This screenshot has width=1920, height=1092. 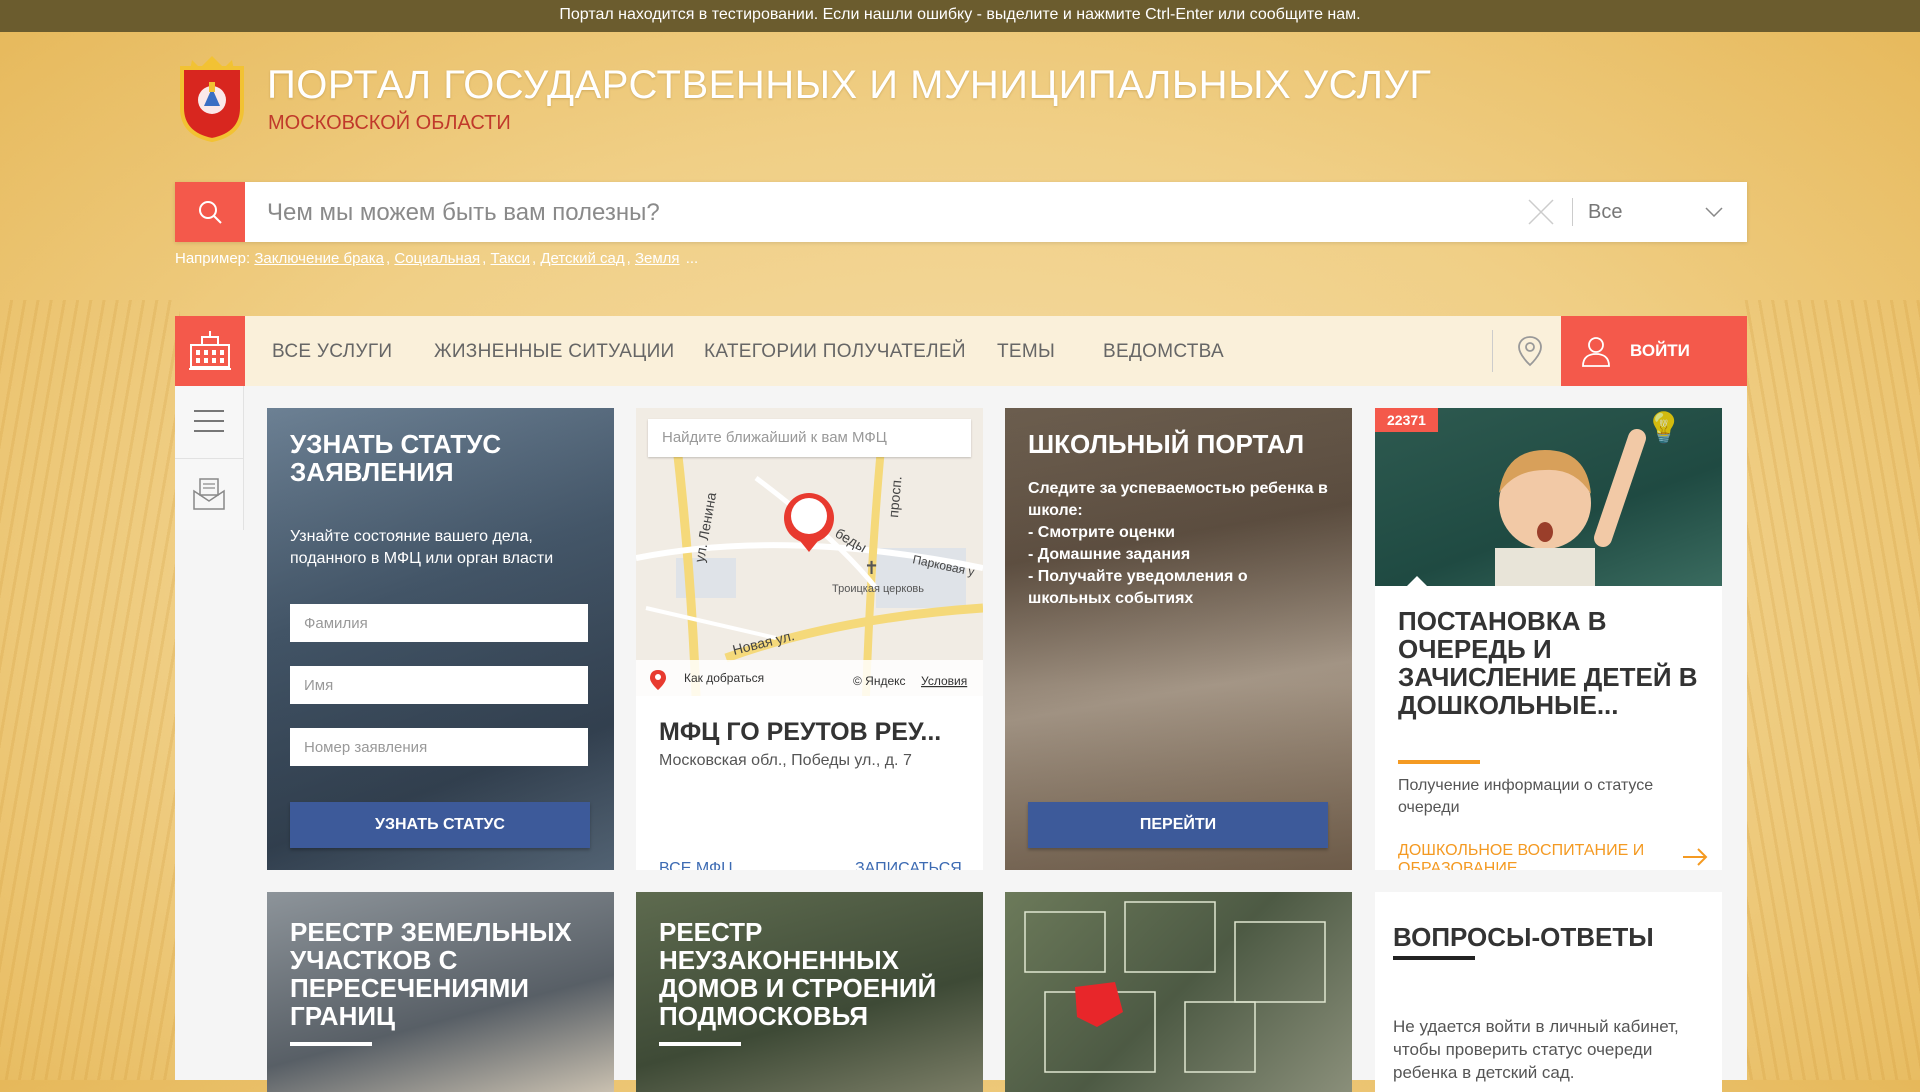 What do you see at coordinates (1660, 350) in the screenshot?
I see `login-label: ВОЙТИ` at bounding box center [1660, 350].